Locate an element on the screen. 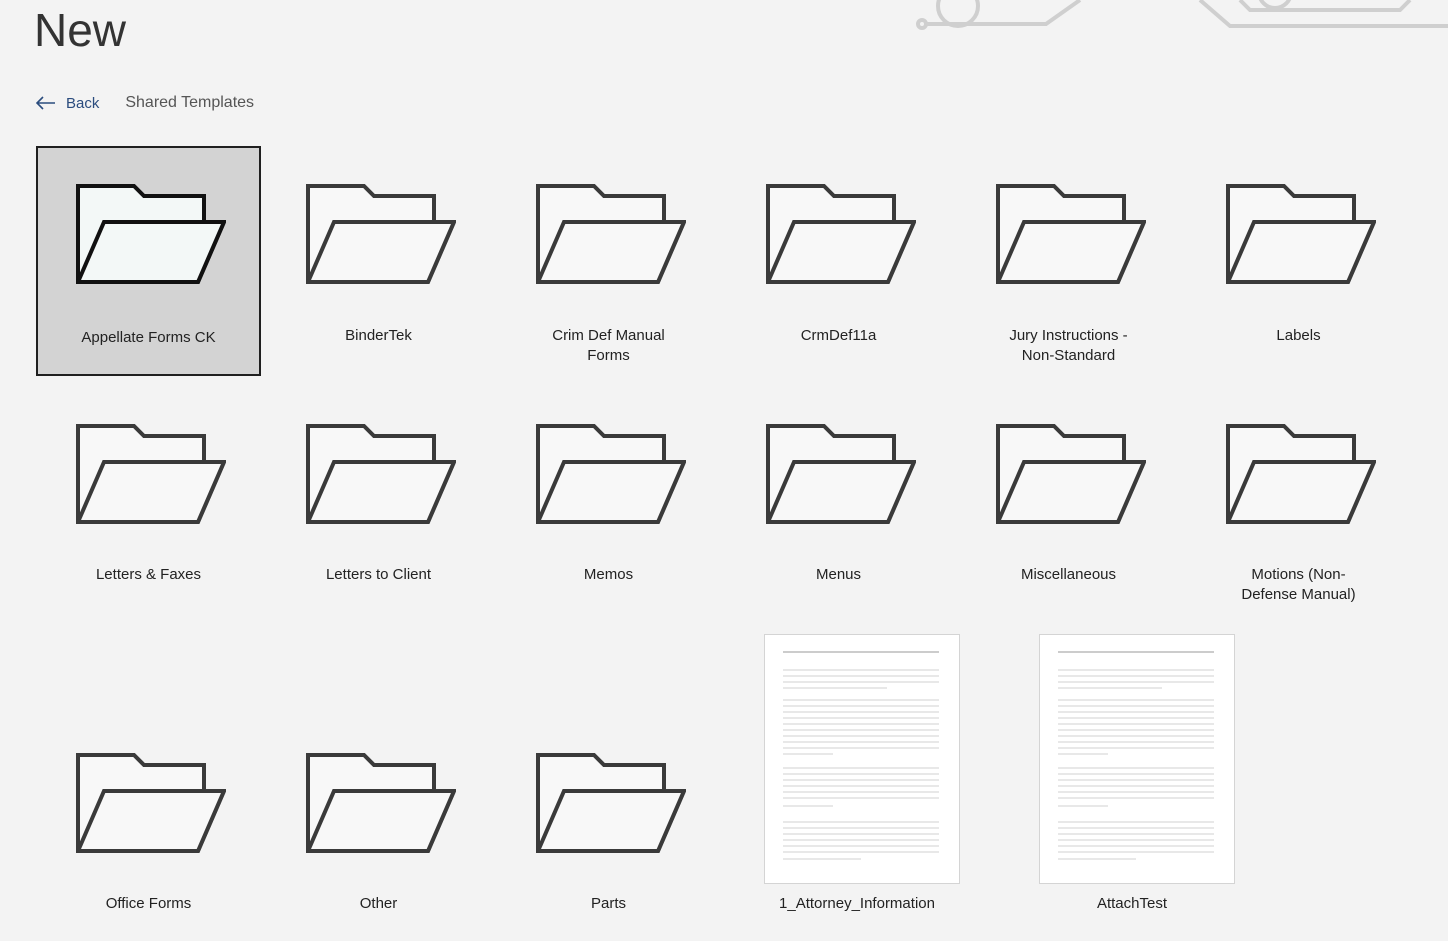 The image size is (1448, 941). folder-tile-memos: Memos is located at coordinates (608, 501).